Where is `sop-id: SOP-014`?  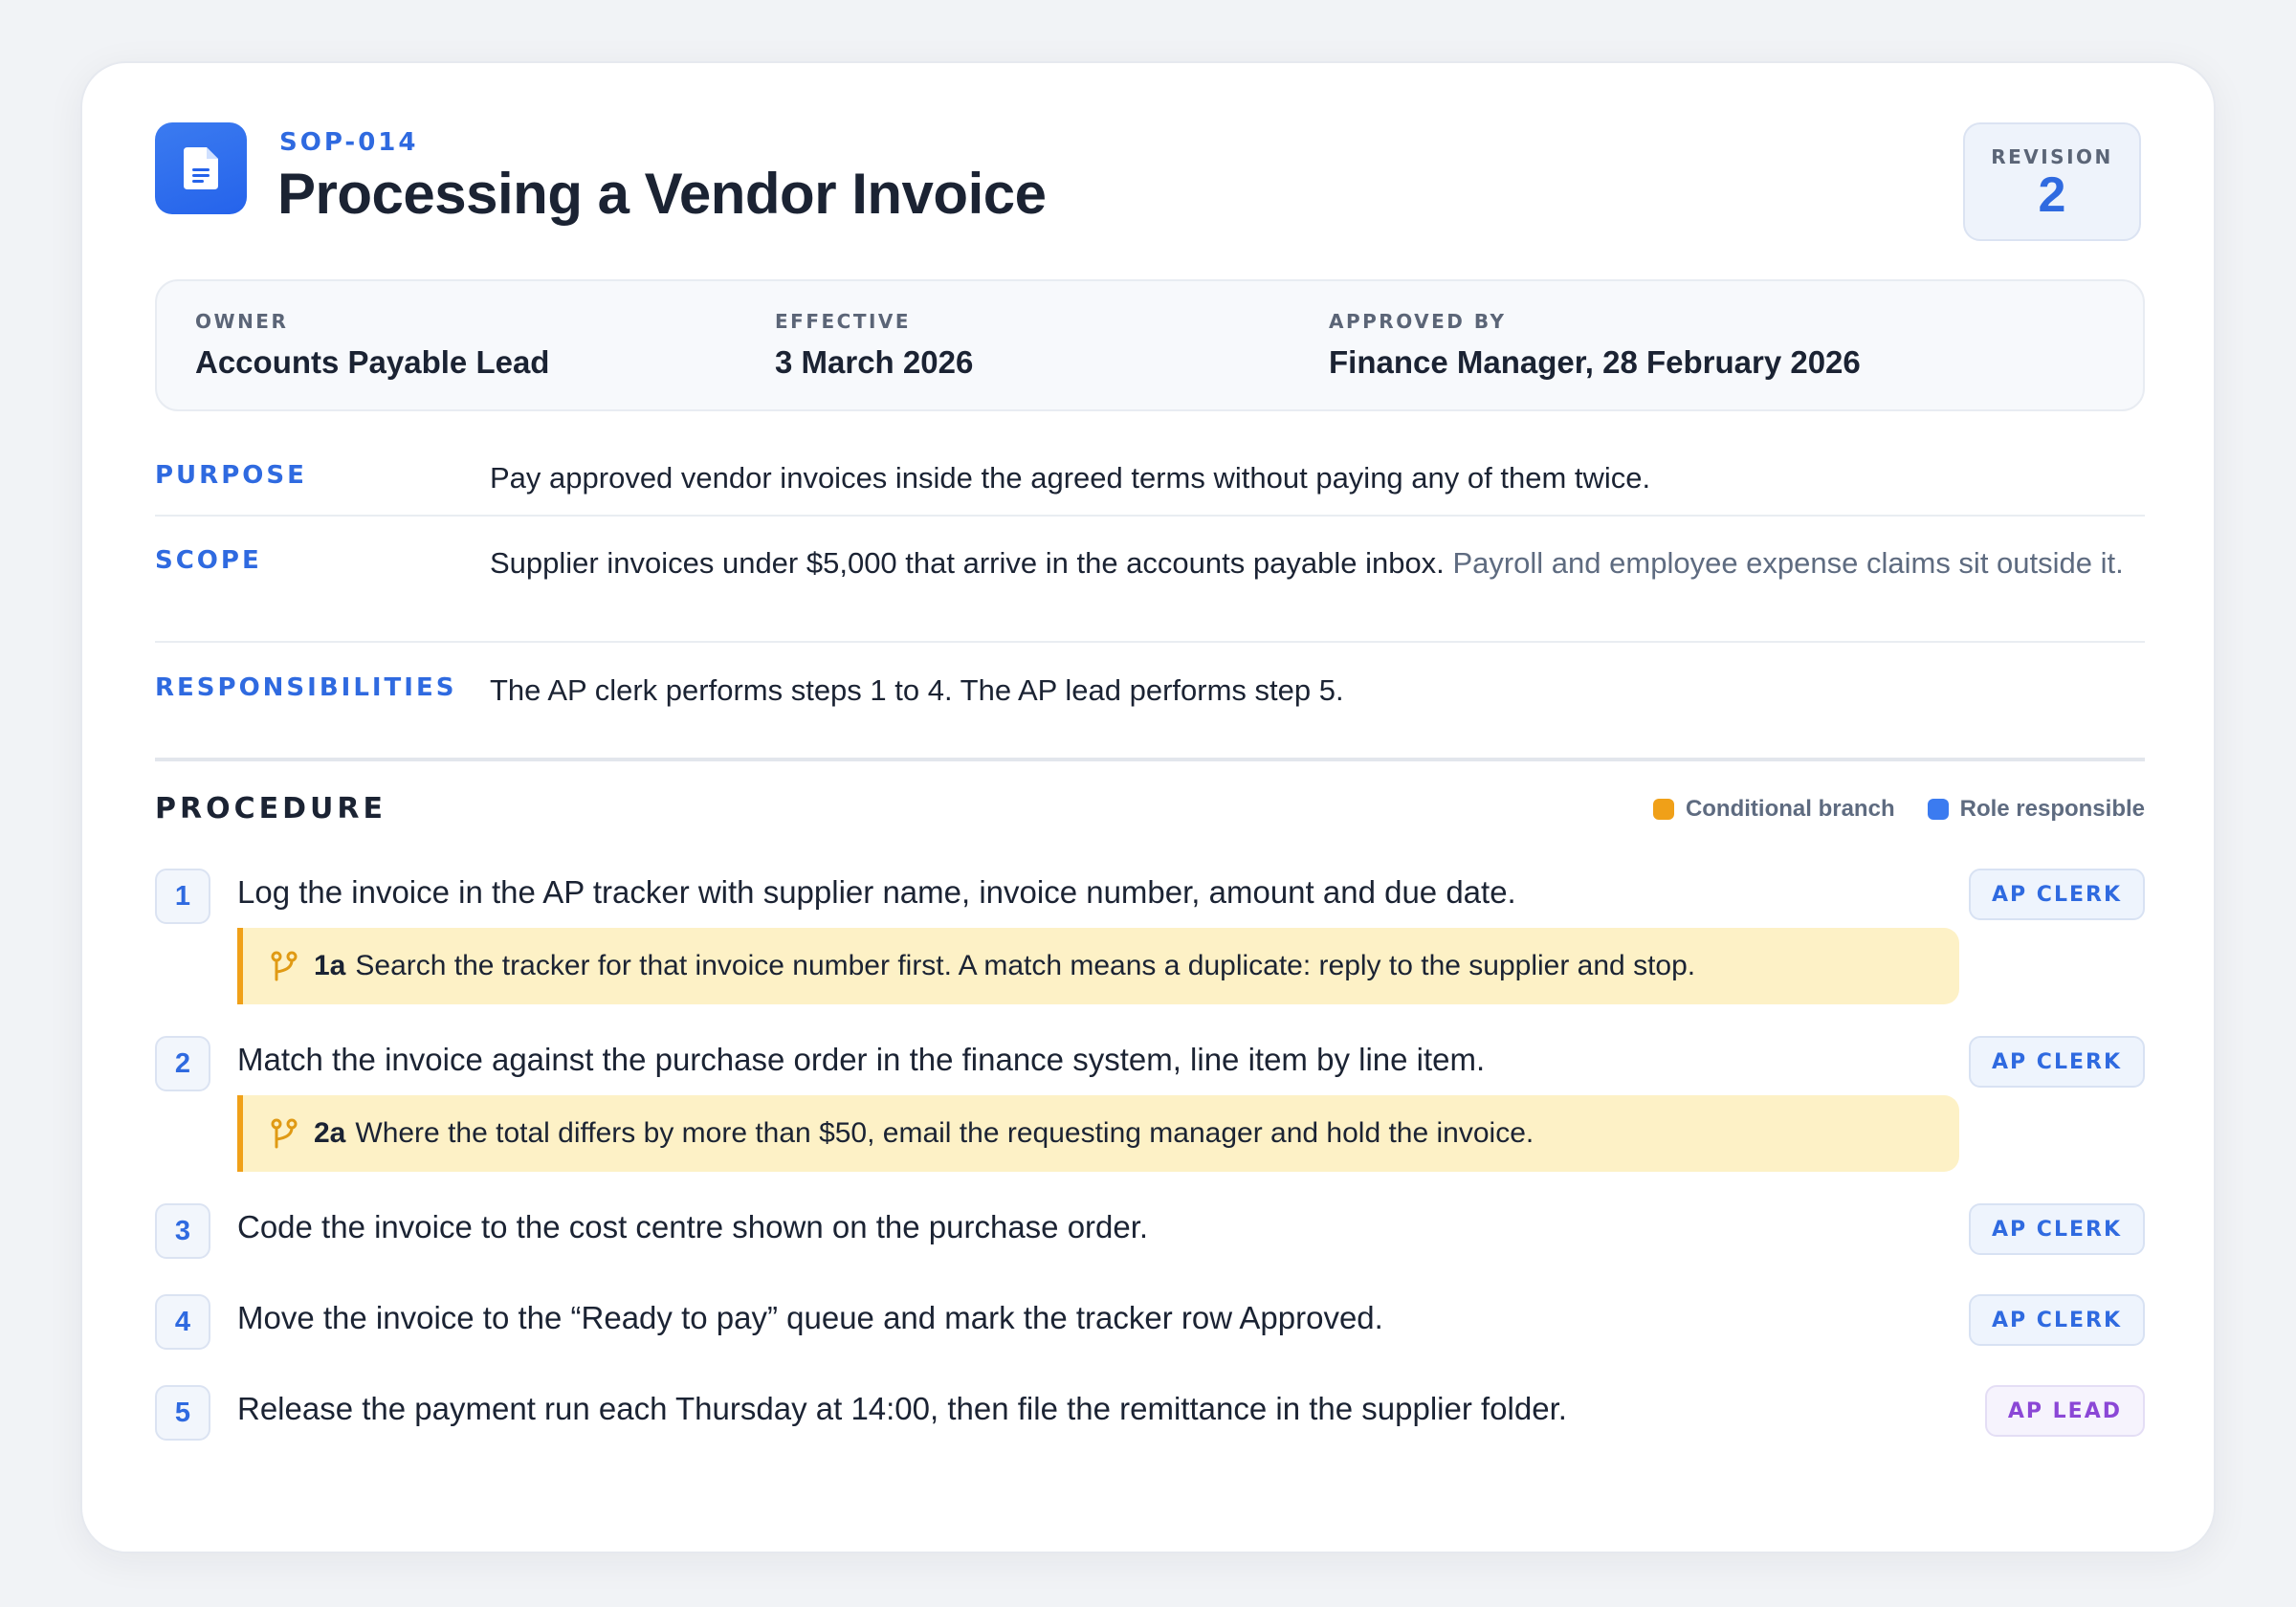
sop-id: SOP-014 is located at coordinates (349, 142).